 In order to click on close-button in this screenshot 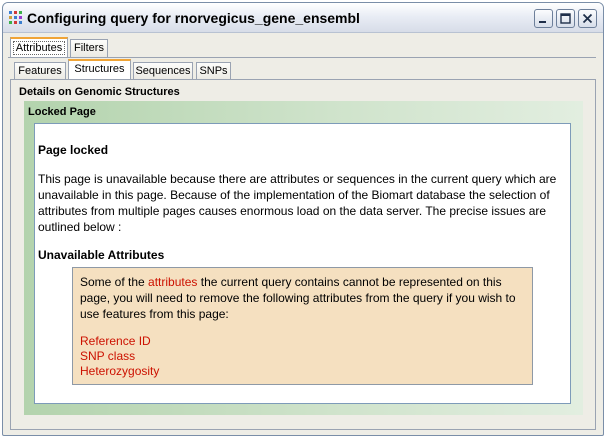, I will do `click(587, 18)`.